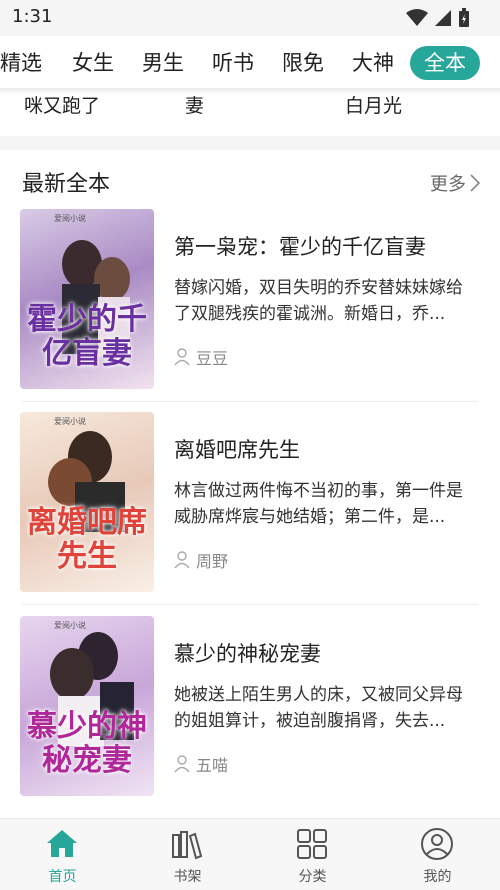  I want to click on cover-title: 慕少的神秘宠妻, so click(87, 743).